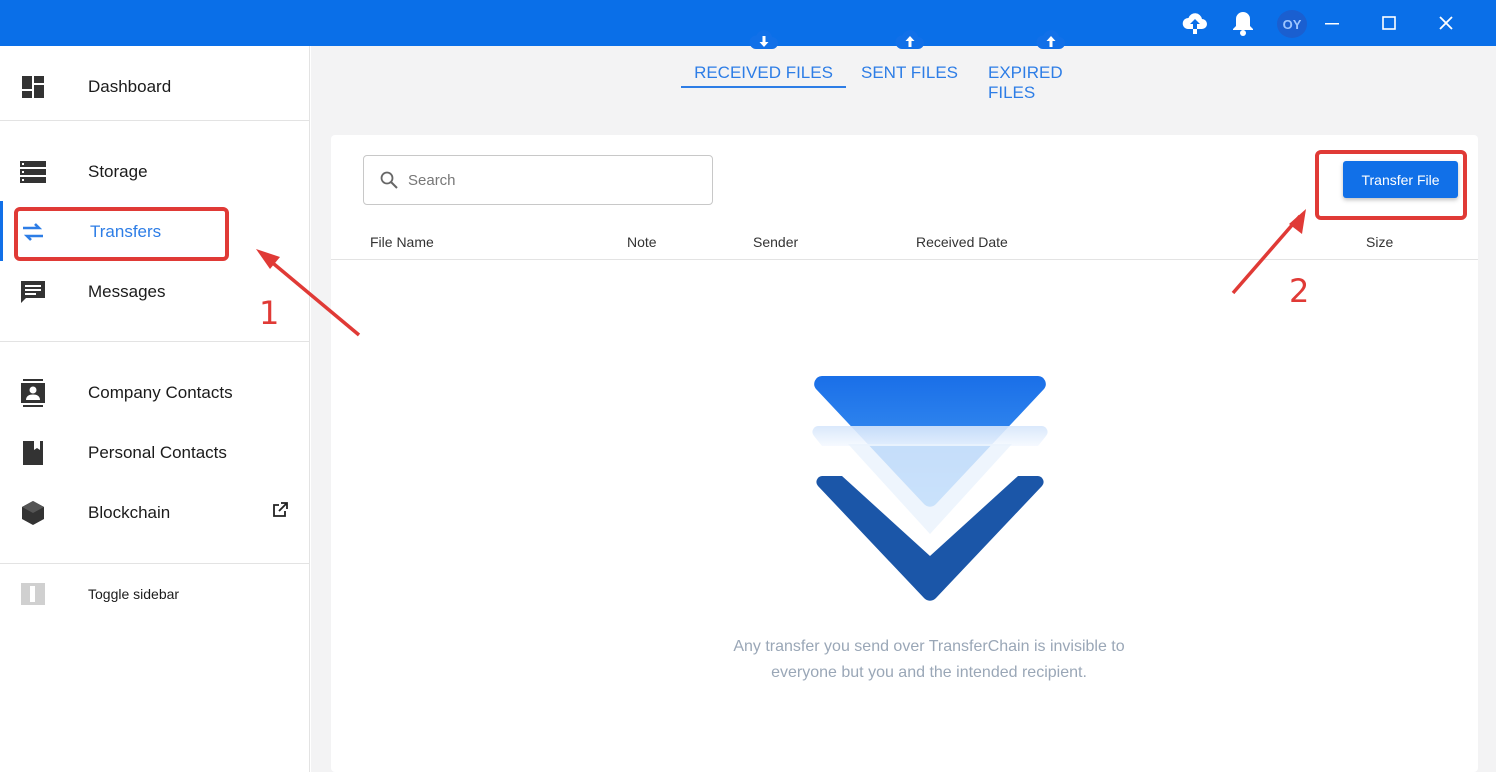  What do you see at coordinates (269, 313) in the screenshot?
I see `annotation-number: 1` at bounding box center [269, 313].